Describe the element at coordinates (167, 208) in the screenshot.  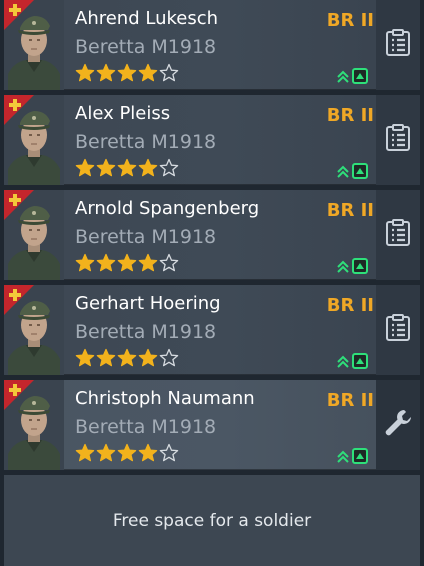
I see `soldier-name: Arnold Spangenberg` at that location.